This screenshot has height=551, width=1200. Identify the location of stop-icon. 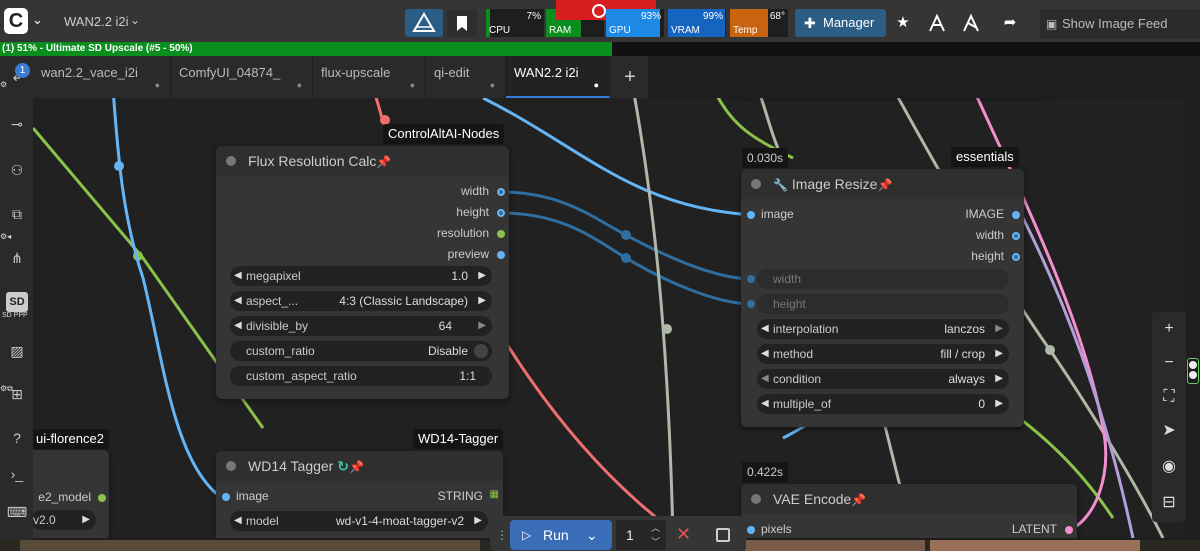
(723, 535).